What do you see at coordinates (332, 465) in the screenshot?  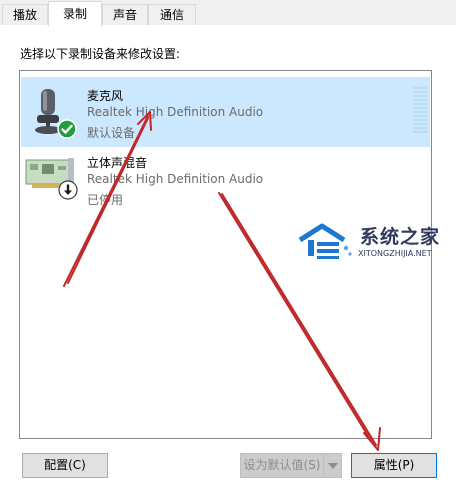 I see `set-default-dropdown-button` at bounding box center [332, 465].